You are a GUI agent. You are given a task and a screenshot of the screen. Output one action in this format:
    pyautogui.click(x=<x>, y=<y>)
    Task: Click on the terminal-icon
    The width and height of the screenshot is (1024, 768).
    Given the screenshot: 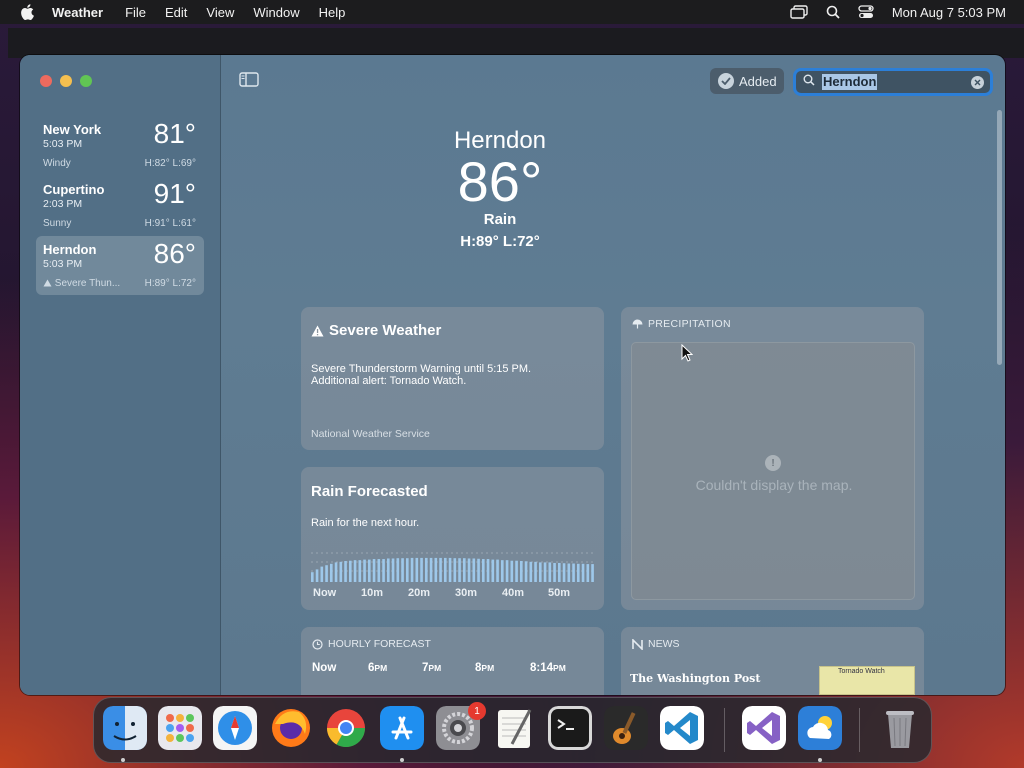 What is the action you would take?
    pyautogui.click(x=570, y=728)
    